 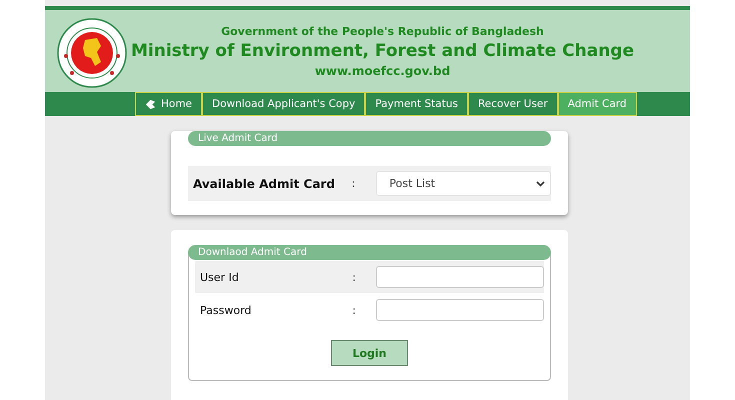 I want to click on panel-legend: Downlaod Admit Card, so click(x=369, y=252).